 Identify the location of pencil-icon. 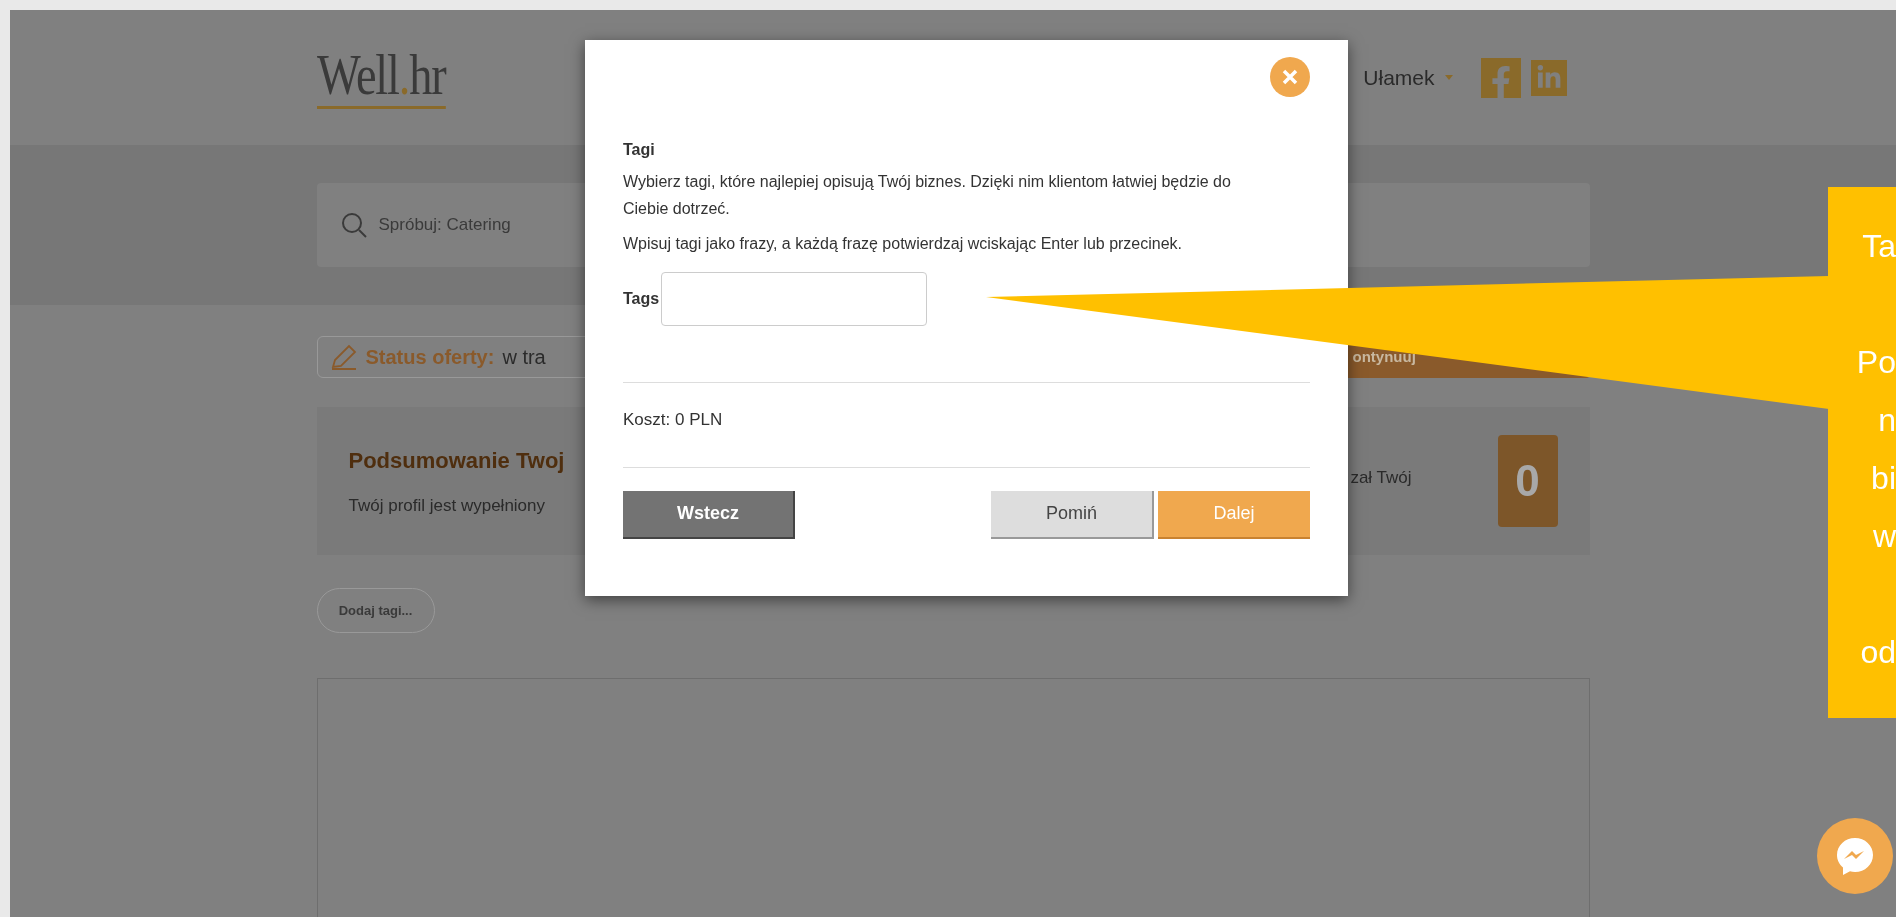
(343, 357).